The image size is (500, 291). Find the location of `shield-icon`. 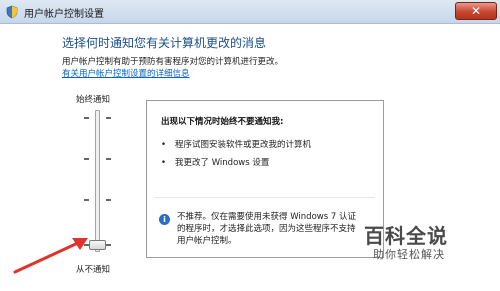

shield-icon is located at coordinates (12, 12).